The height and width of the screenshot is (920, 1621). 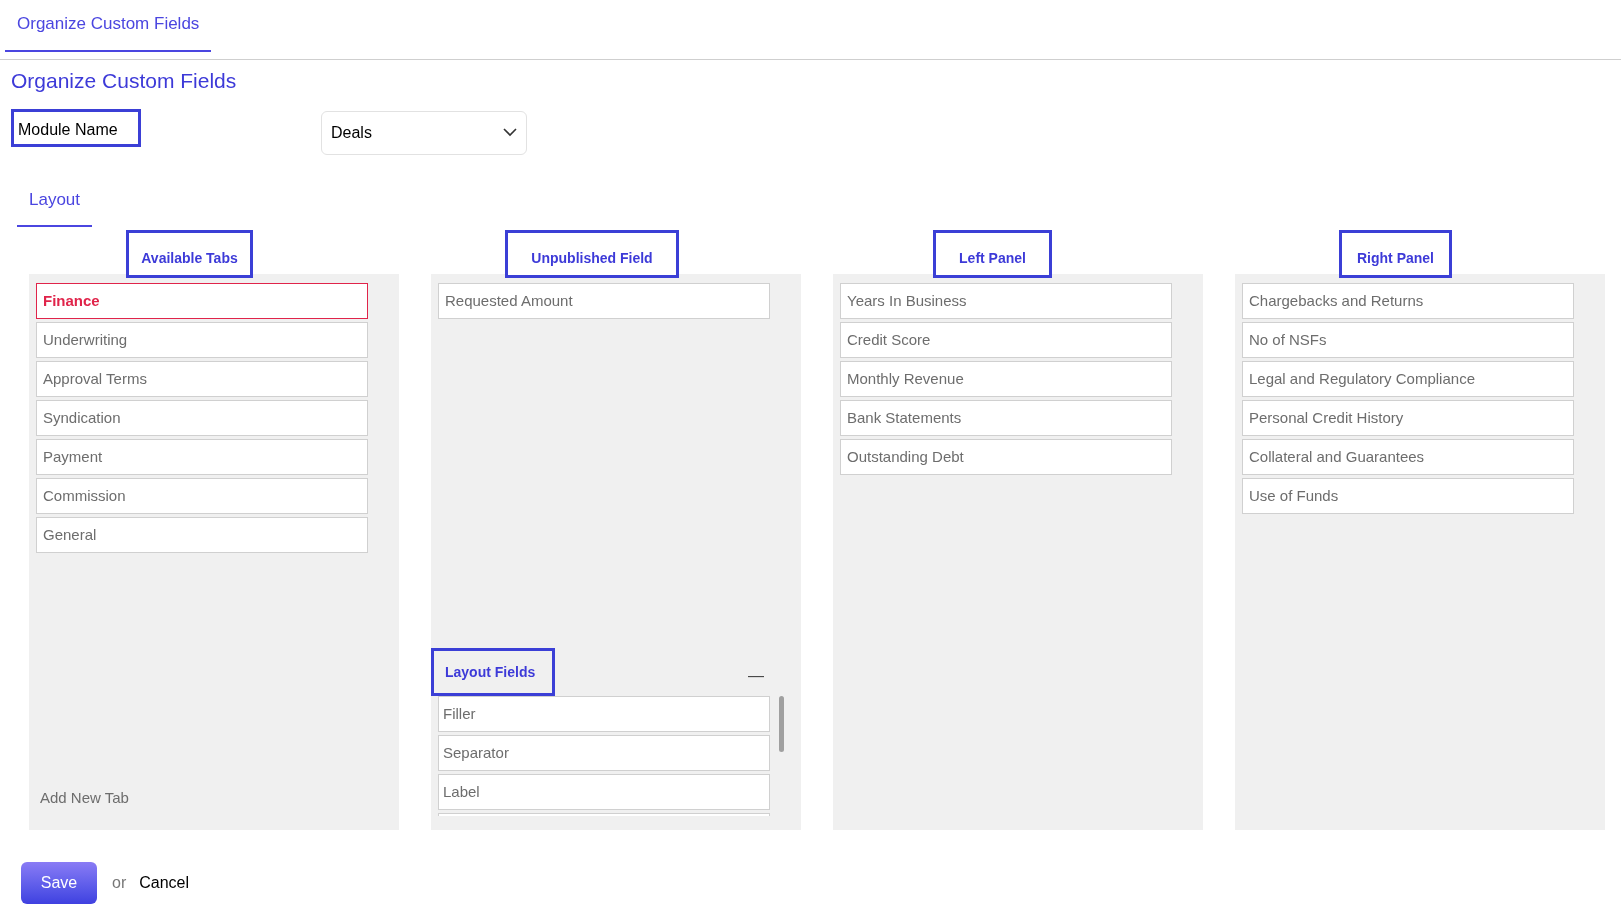 What do you see at coordinates (189, 254) in the screenshot?
I see `column-heading: Available Tabs` at bounding box center [189, 254].